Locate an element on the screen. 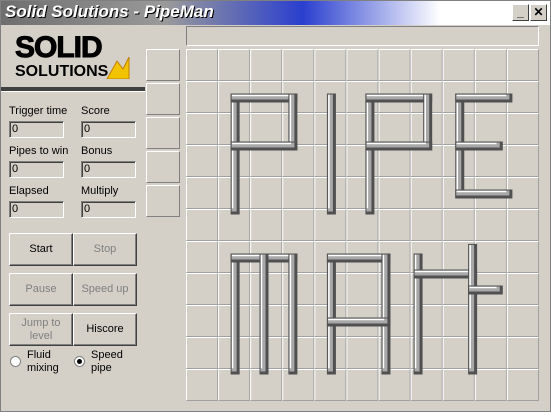 Image resolution: width=551 pixels, height=412 pixels. flow-timer-bar is located at coordinates (362, 36).